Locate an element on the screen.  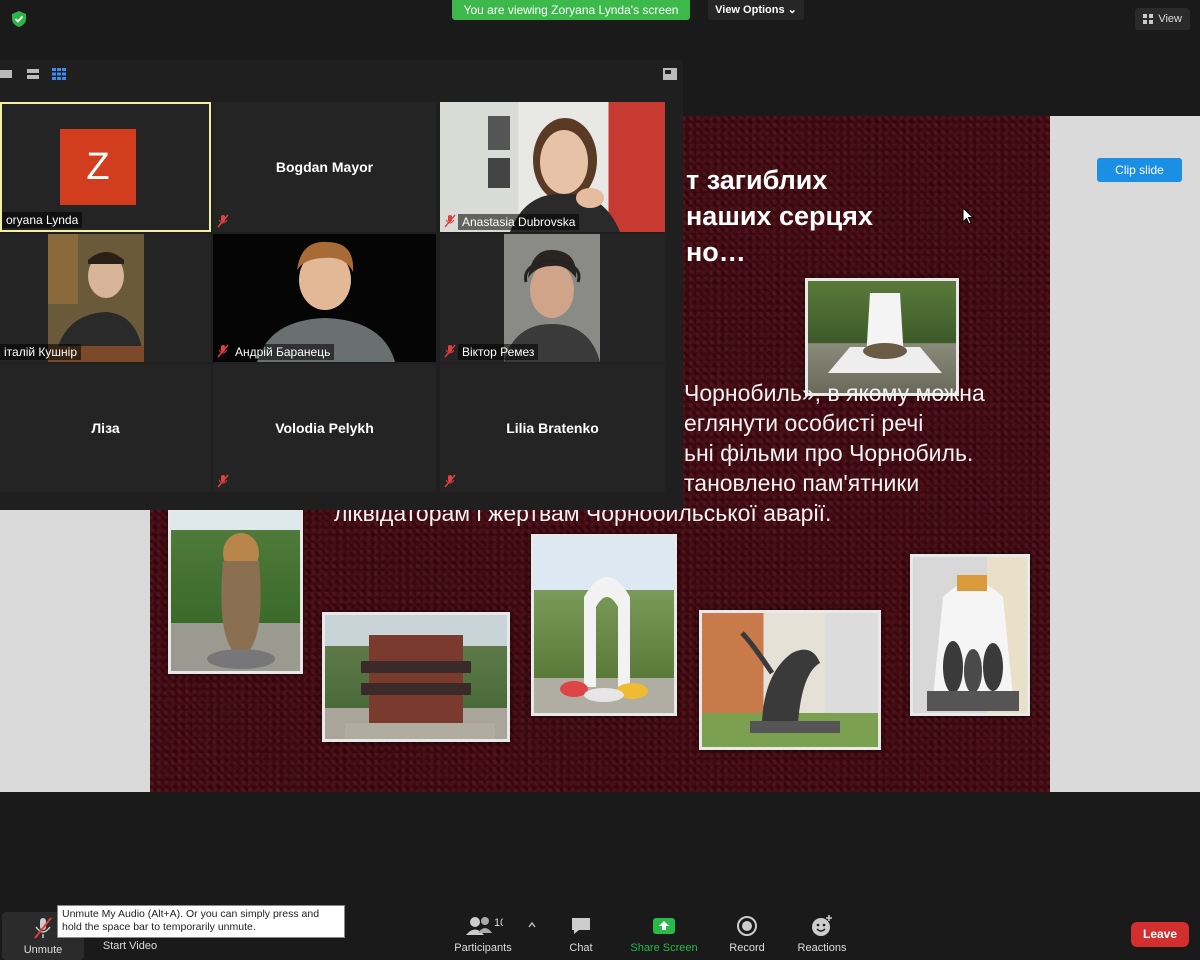
participant-tile: Z oryana Lynda is located at coordinates (105, 167).